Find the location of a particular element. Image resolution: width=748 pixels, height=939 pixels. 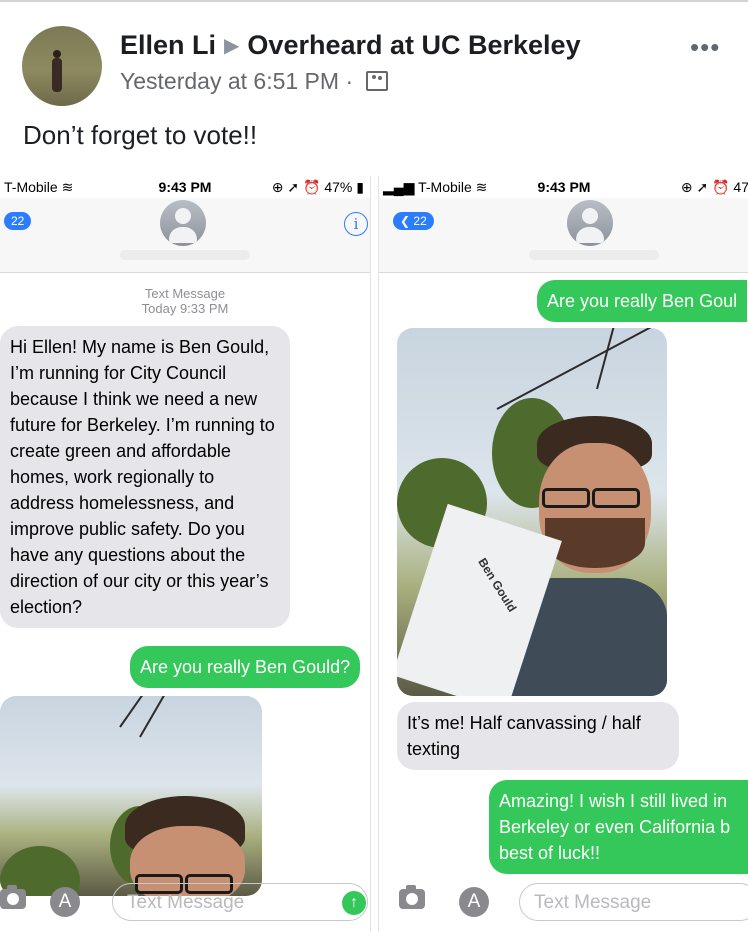

info-icon: i is located at coordinates (356, 224).